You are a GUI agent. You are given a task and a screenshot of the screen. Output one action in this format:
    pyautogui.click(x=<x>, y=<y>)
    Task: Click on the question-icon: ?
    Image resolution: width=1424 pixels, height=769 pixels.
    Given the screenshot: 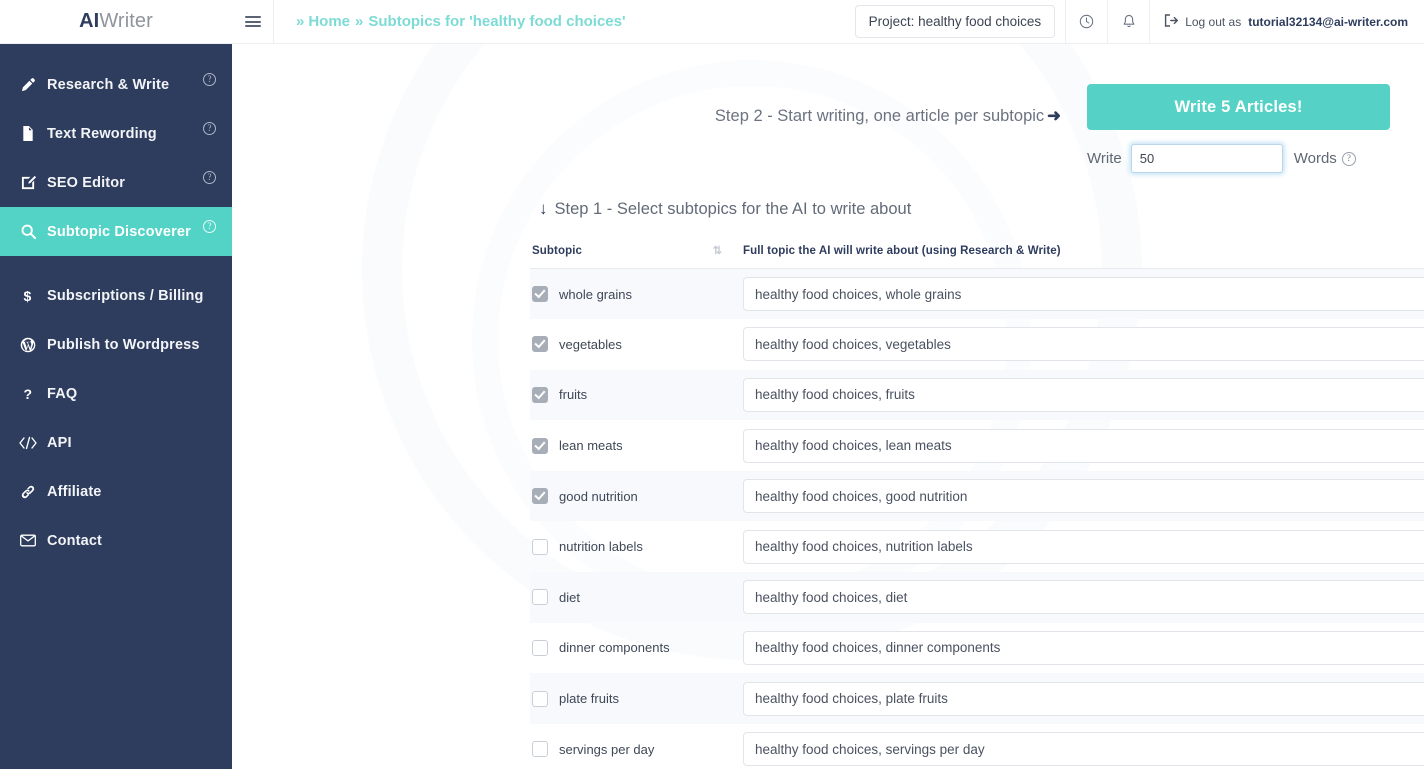 What is the action you would take?
    pyautogui.click(x=28, y=394)
    